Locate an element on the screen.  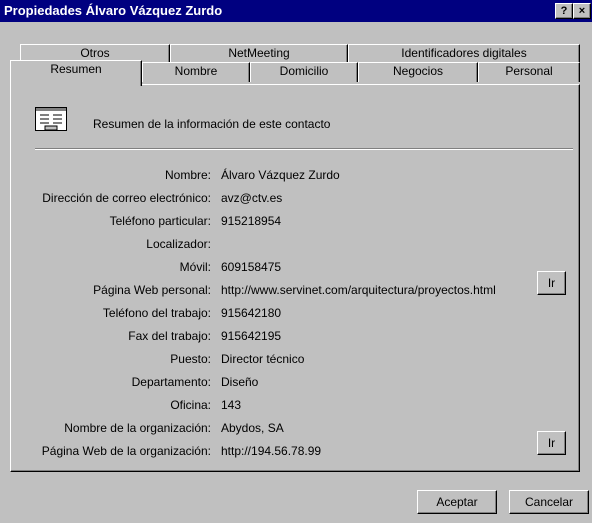
field-label-fax-trabajo: Fax del trabajo: is located at coordinates (169, 336).